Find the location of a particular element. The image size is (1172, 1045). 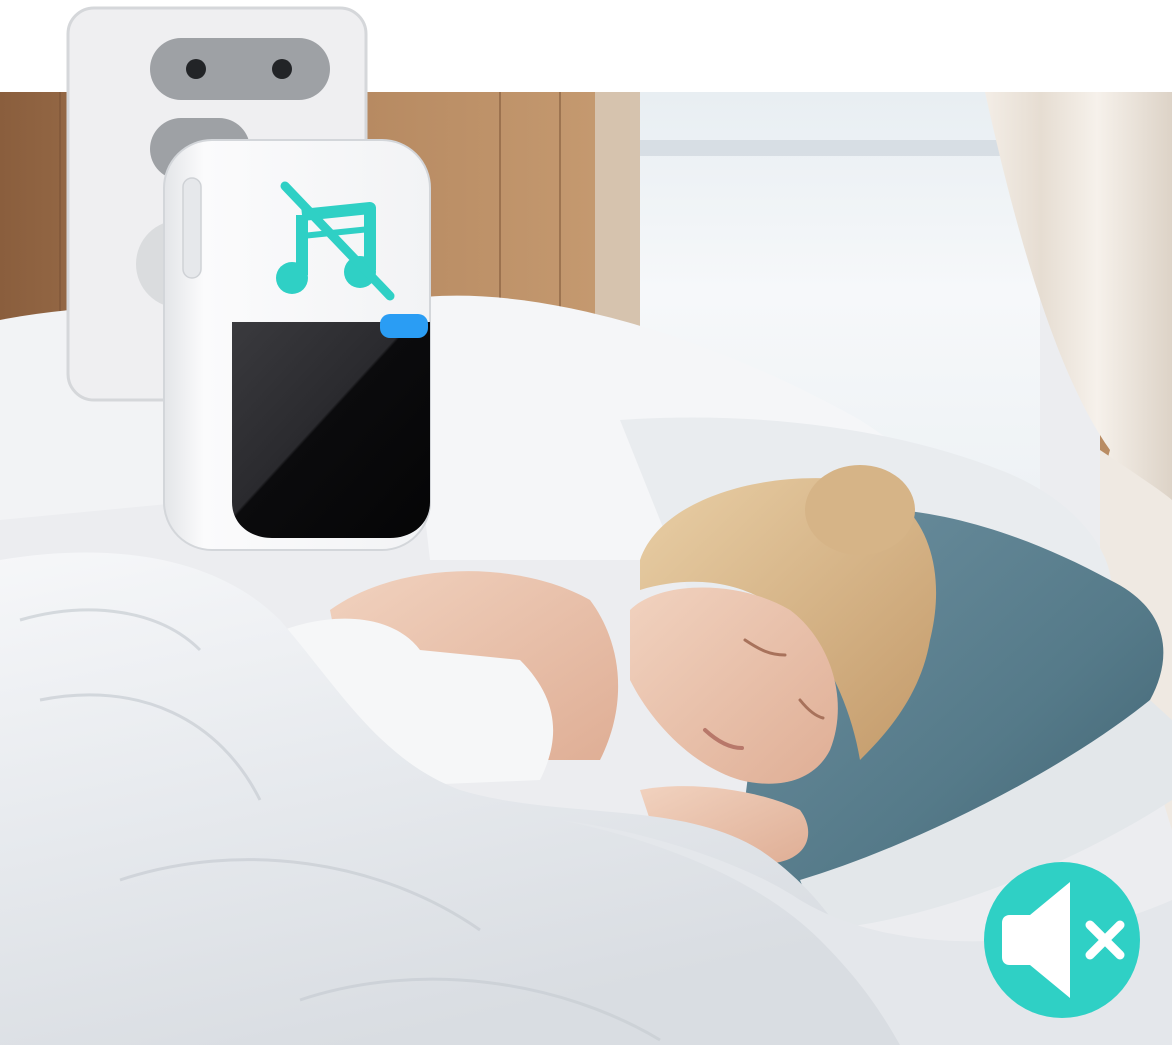

device-front-panel is located at coordinates (331, 430).